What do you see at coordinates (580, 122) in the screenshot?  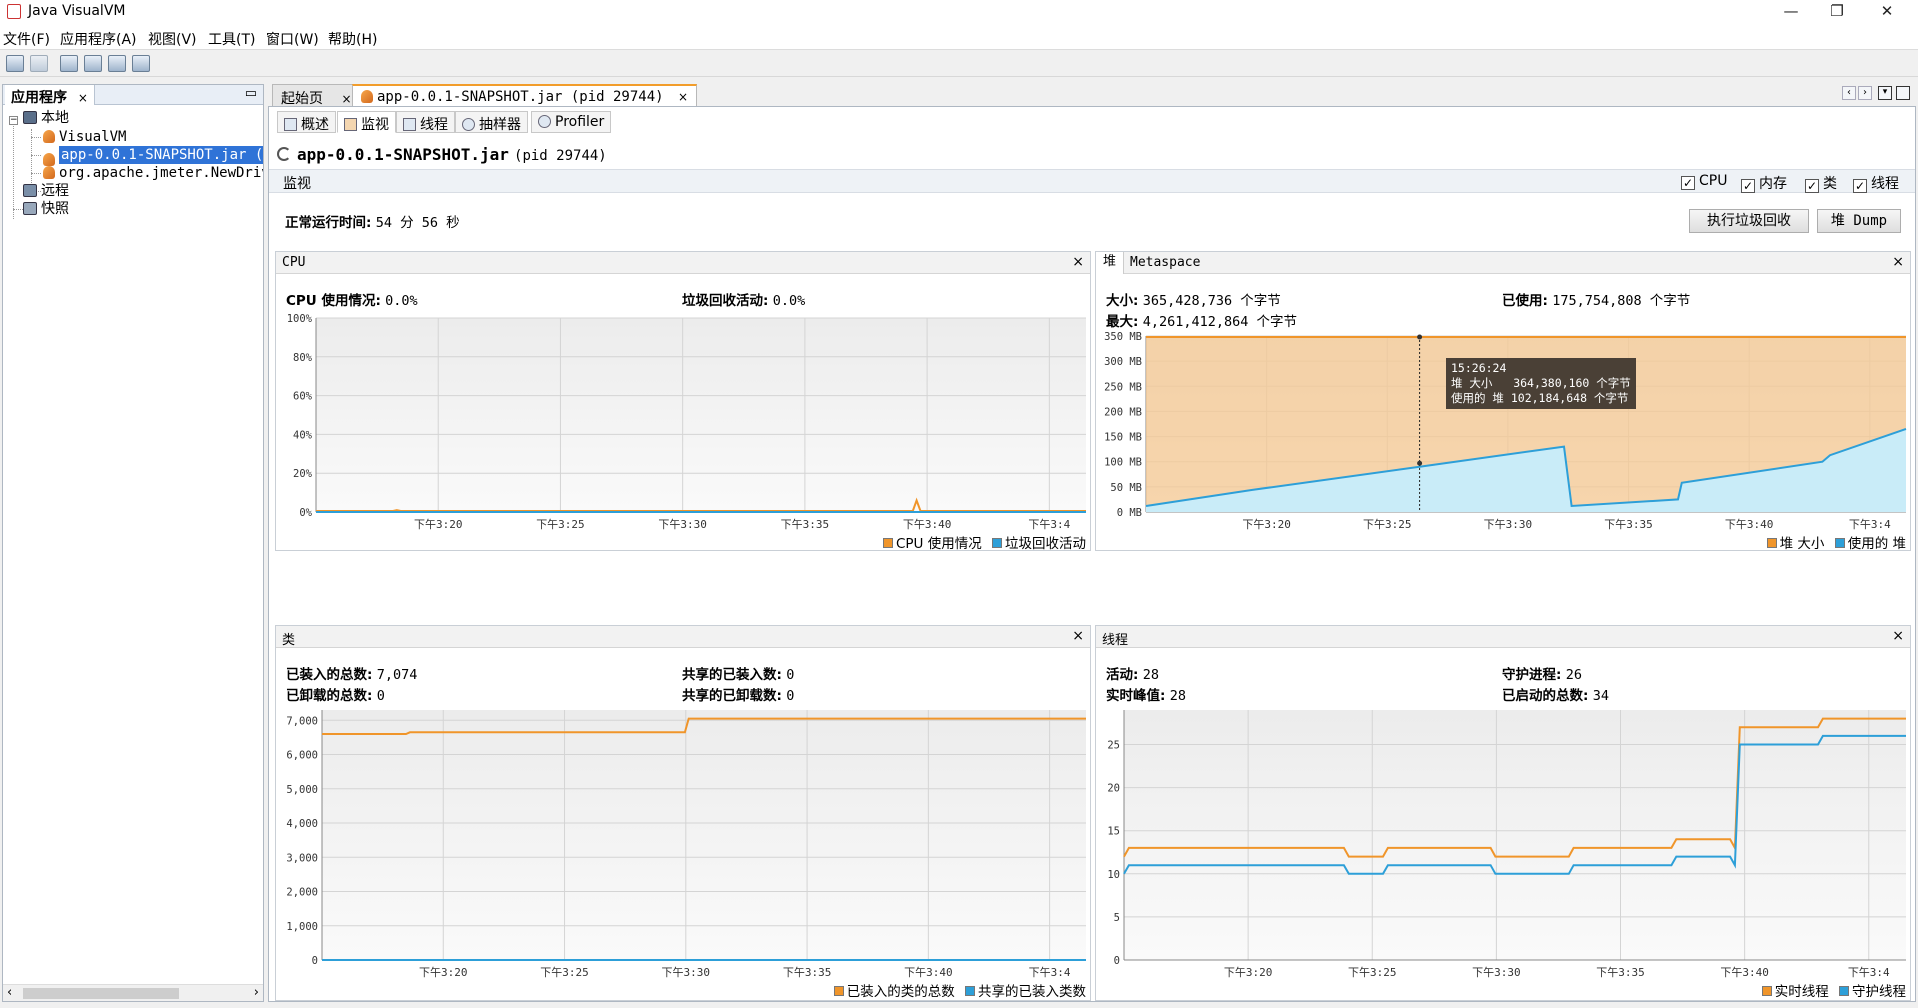 I see `tab-profiler-label: Profiler` at bounding box center [580, 122].